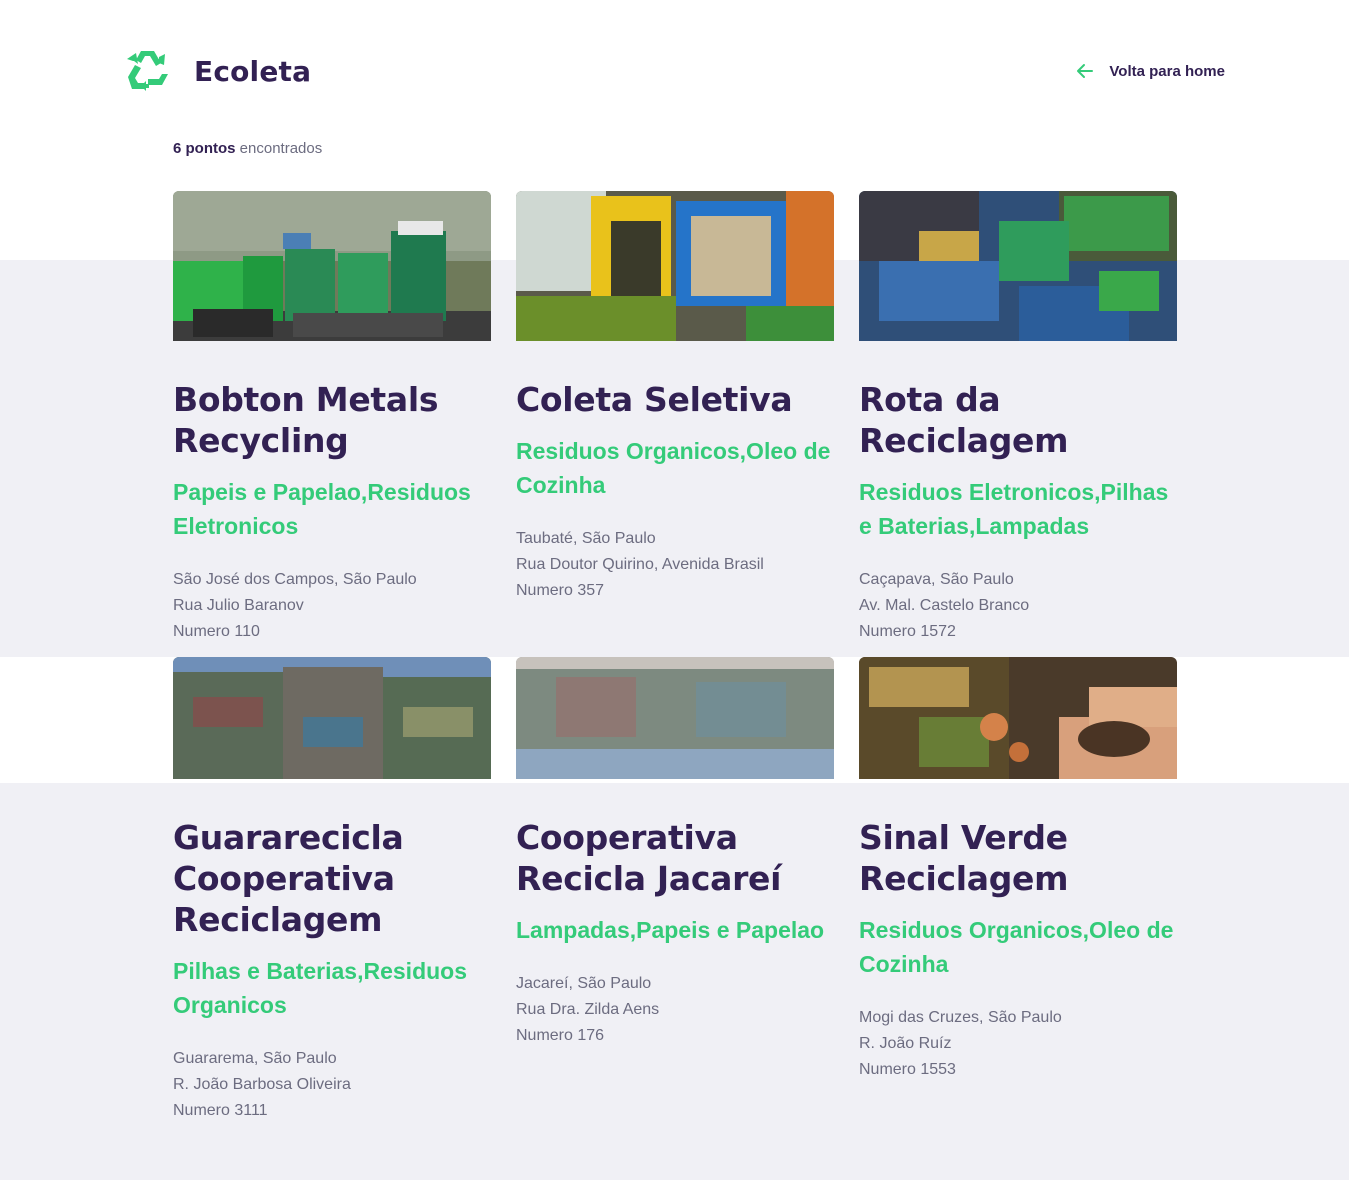 This screenshot has height=1180, width=1349. Describe the element at coordinates (960, 1017) in the screenshot. I see `point-city: Mogi das Cruzes, São Paulo` at that location.